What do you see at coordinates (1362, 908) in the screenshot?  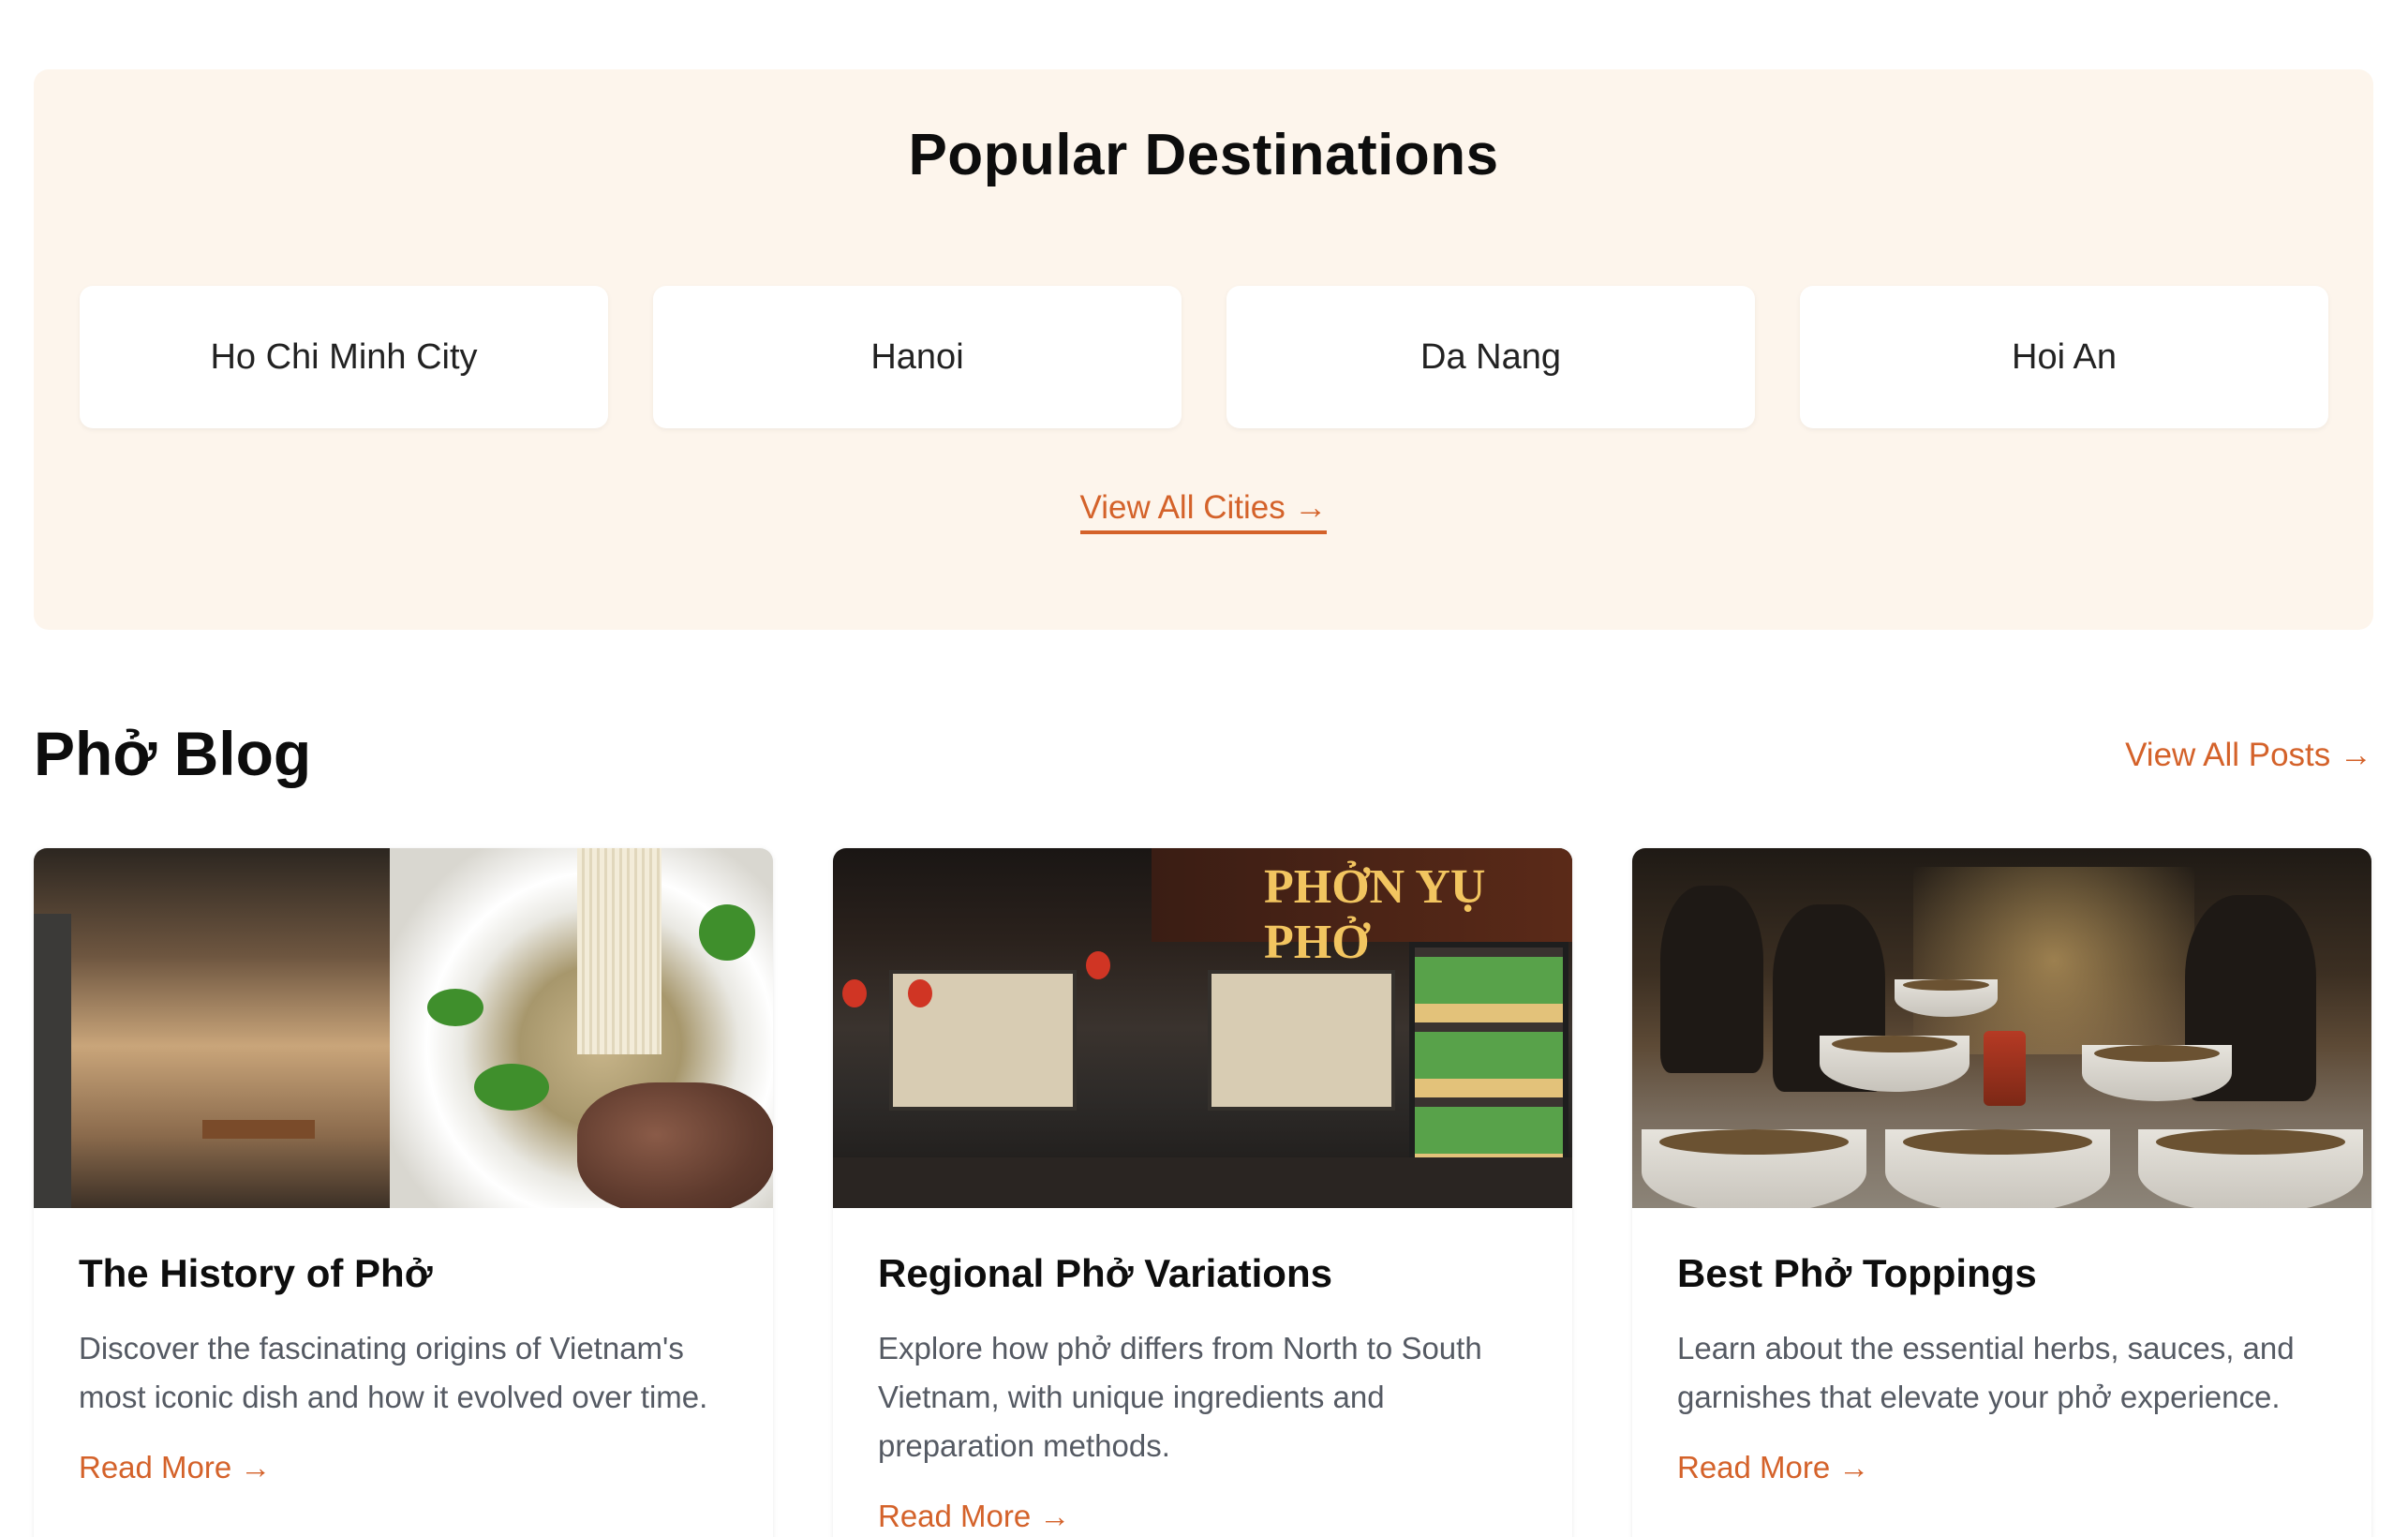 I see `storefront-sign: PHỞN YỤ PHỞ` at bounding box center [1362, 908].